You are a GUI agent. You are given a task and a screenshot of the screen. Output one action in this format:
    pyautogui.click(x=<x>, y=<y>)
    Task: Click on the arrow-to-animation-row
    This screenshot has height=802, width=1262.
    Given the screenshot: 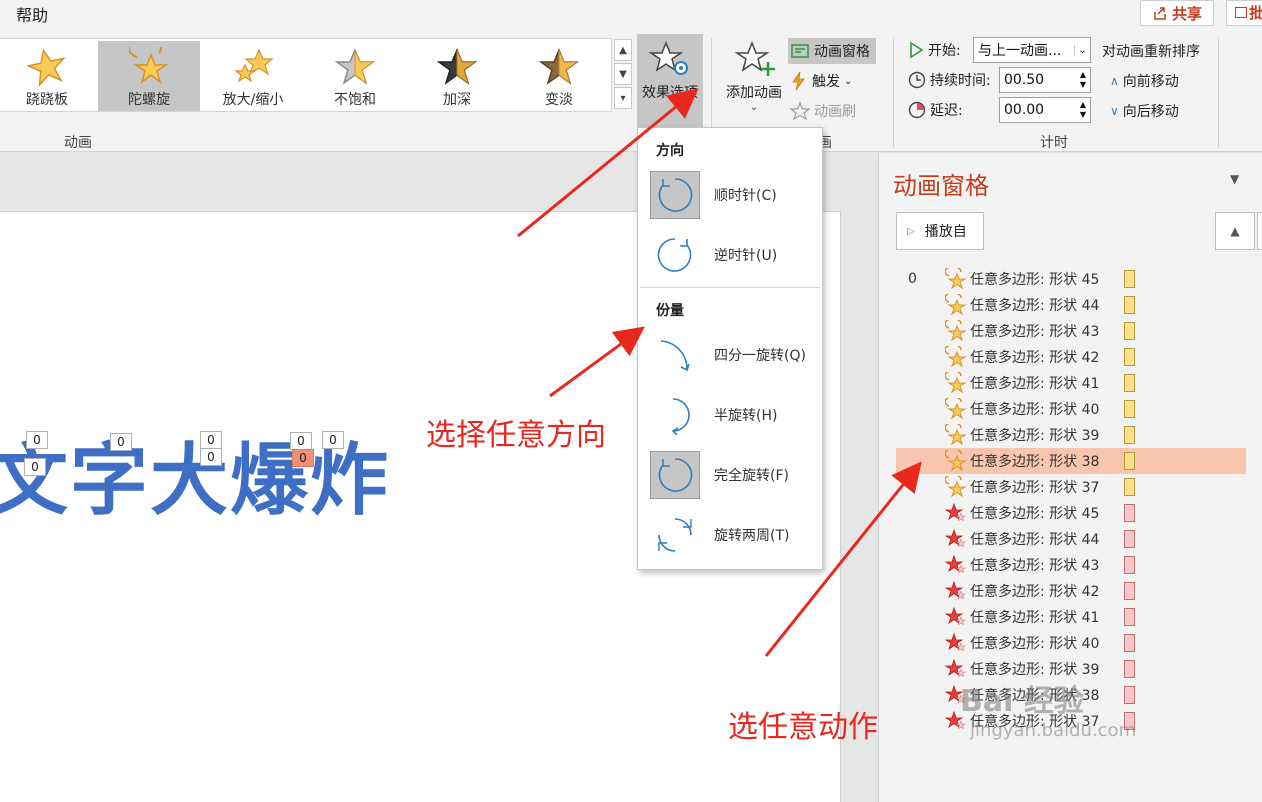 What is the action you would take?
    pyautogui.click(x=843, y=559)
    